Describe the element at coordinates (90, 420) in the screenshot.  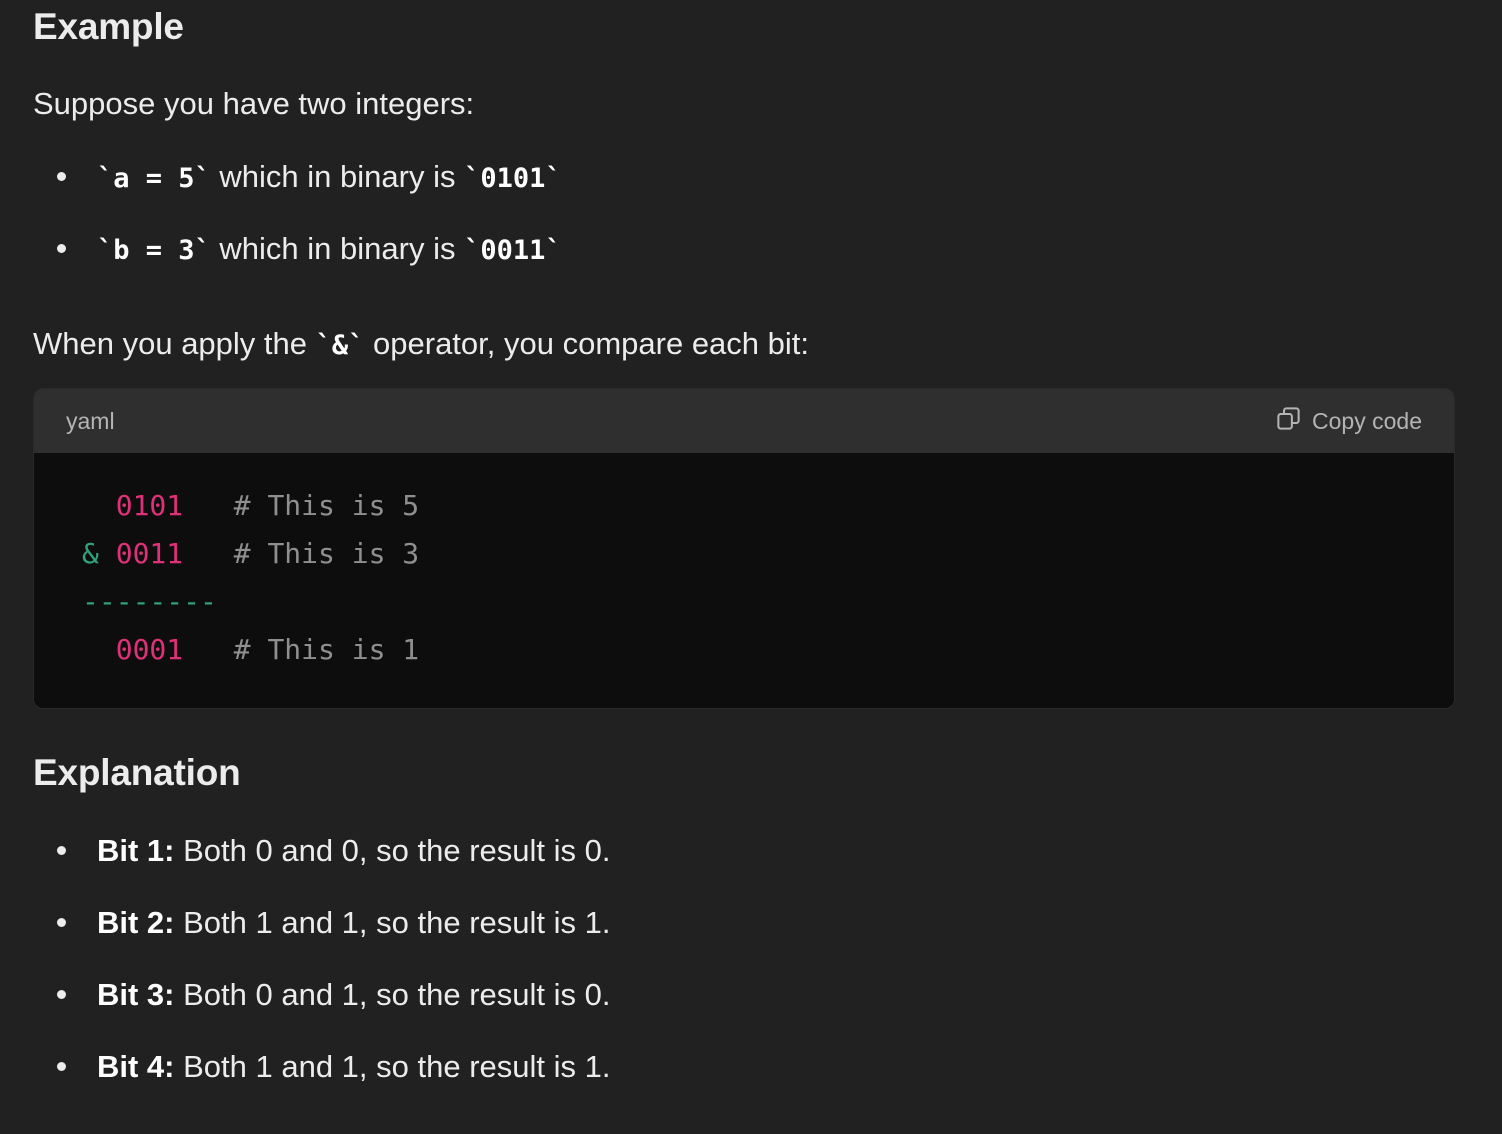
I see `code-language-label: yaml` at that location.